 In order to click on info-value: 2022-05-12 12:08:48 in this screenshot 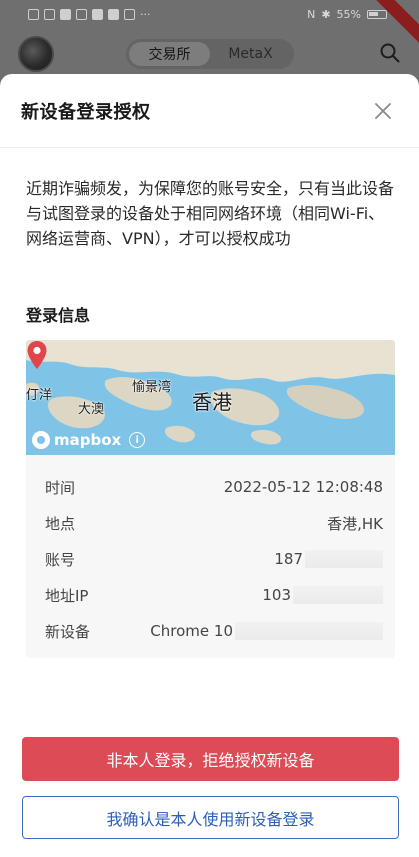, I will do `click(303, 487)`.